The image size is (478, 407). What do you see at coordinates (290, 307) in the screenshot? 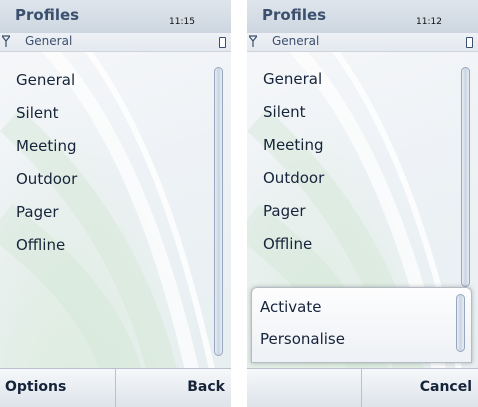
I see `popup-item-activate: Activate` at bounding box center [290, 307].